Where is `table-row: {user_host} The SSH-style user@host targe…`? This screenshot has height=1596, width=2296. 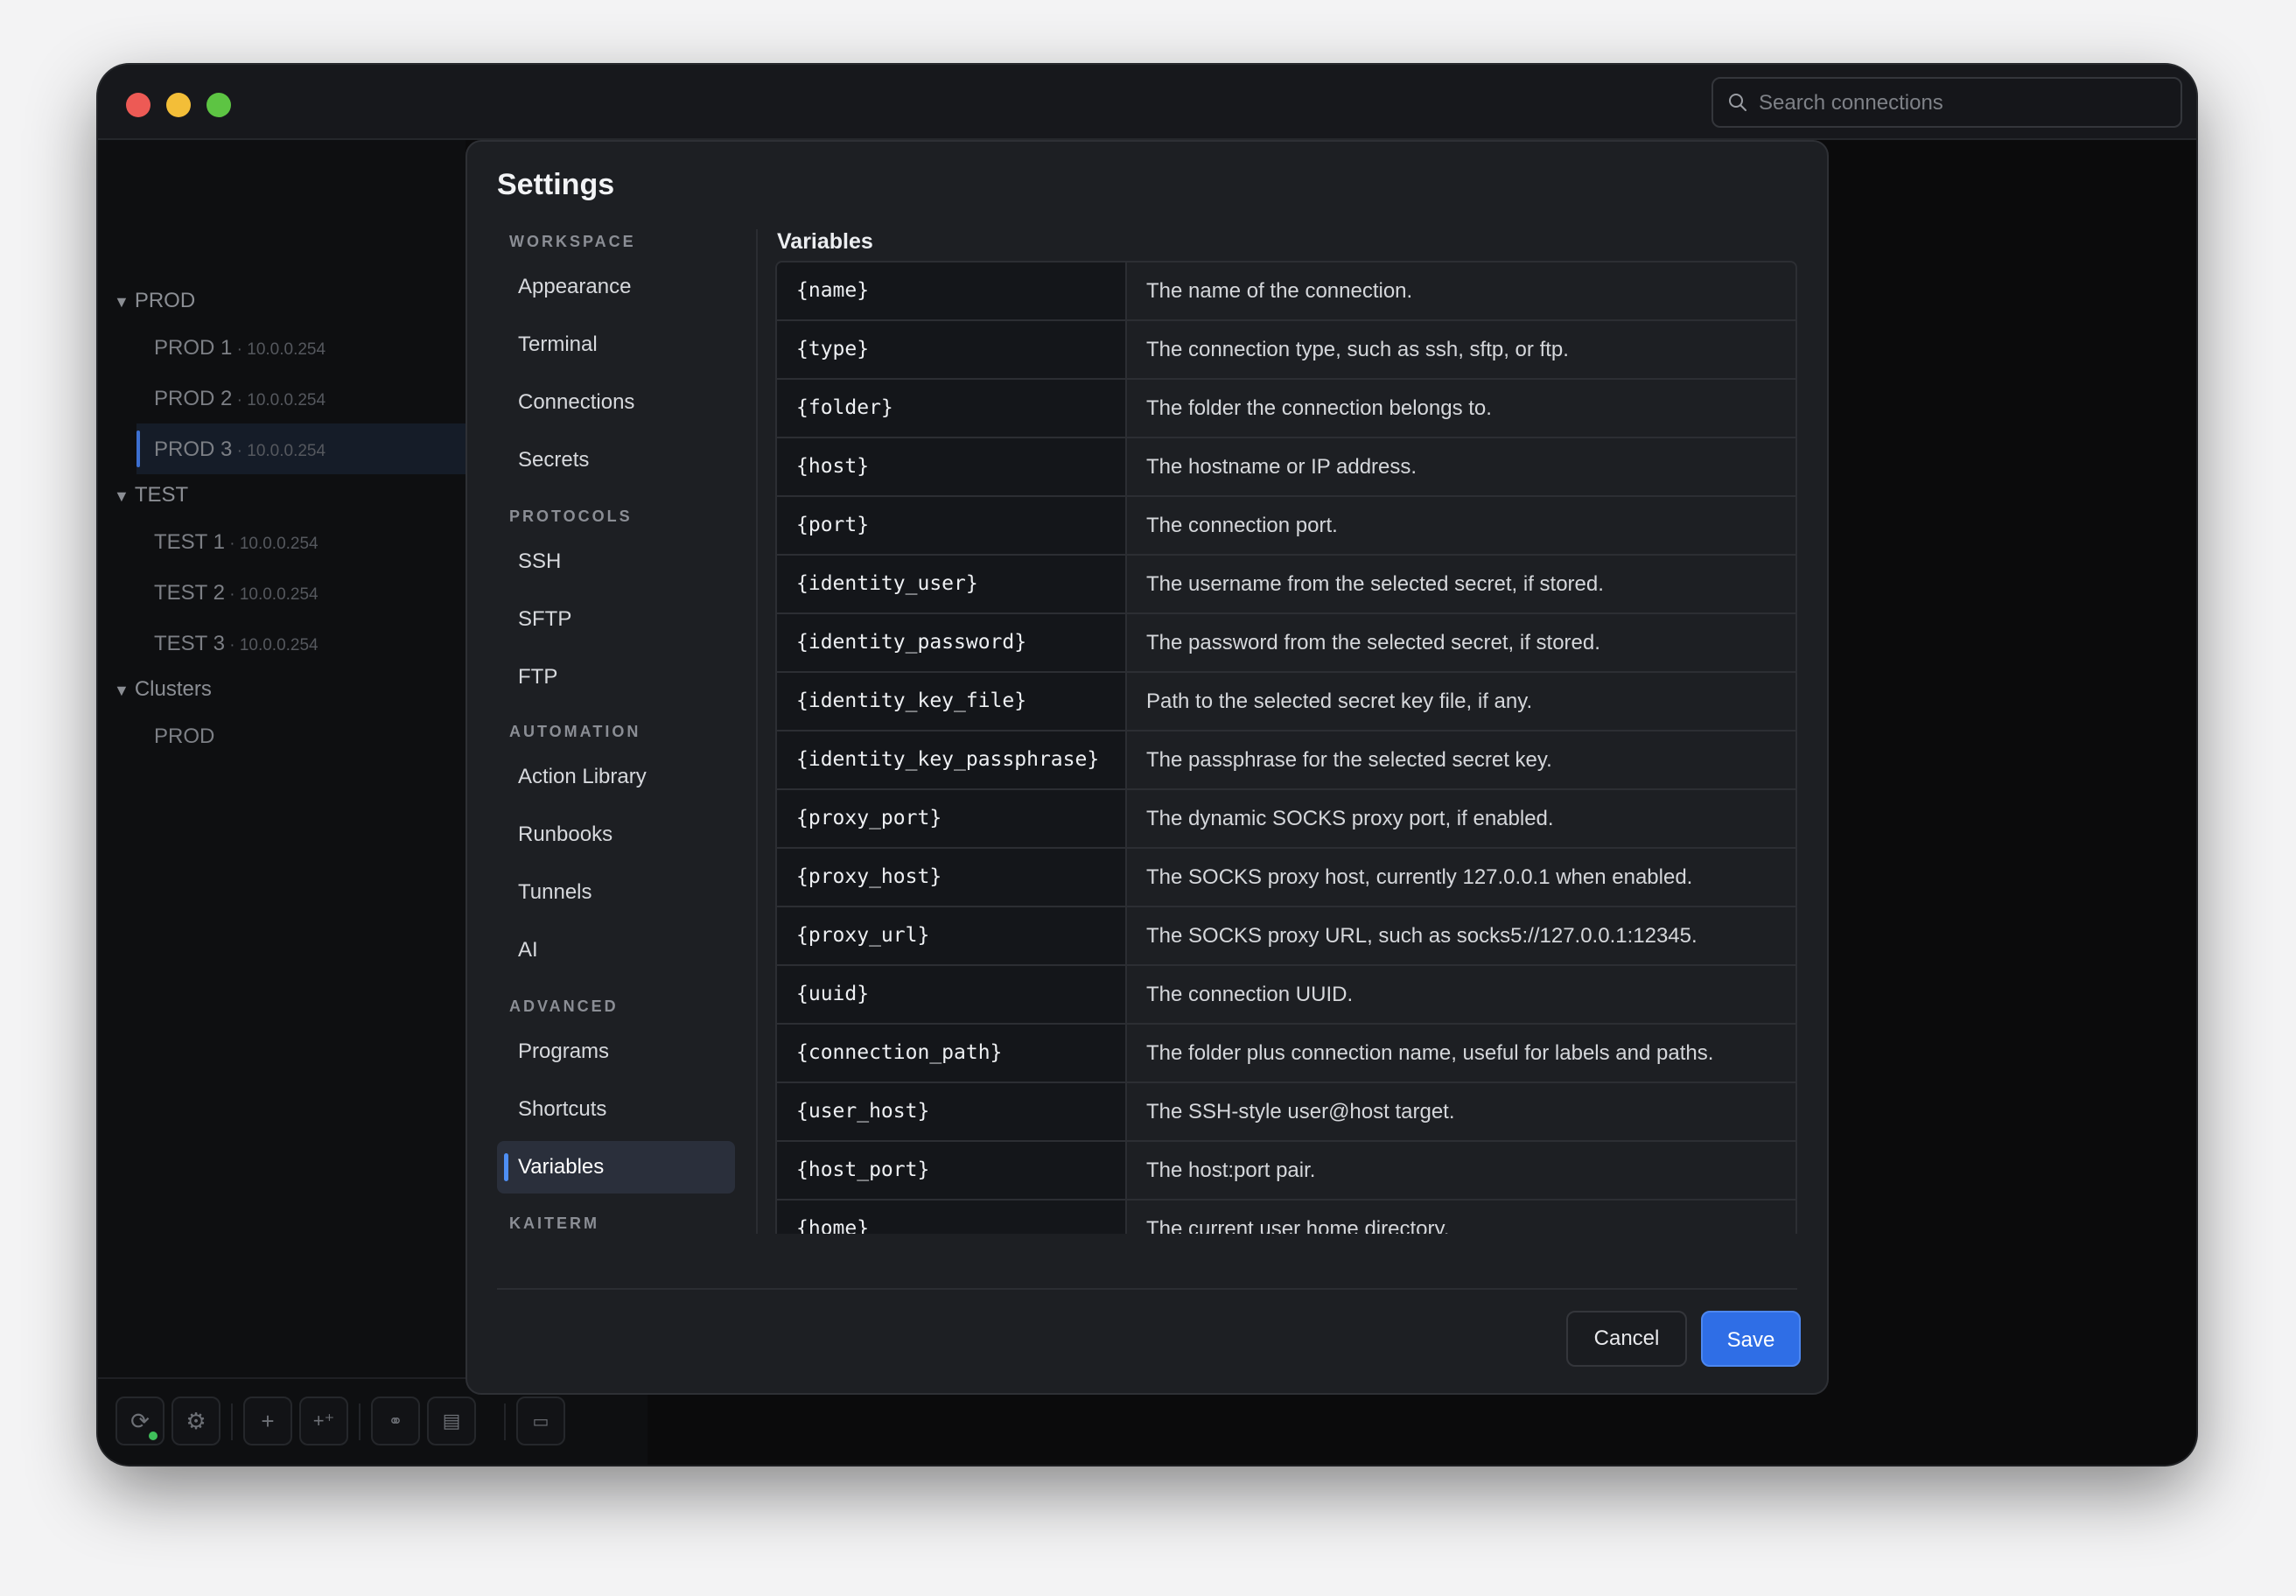
table-row: {user_host} The SSH-style user@host targe… is located at coordinates (1286, 1112).